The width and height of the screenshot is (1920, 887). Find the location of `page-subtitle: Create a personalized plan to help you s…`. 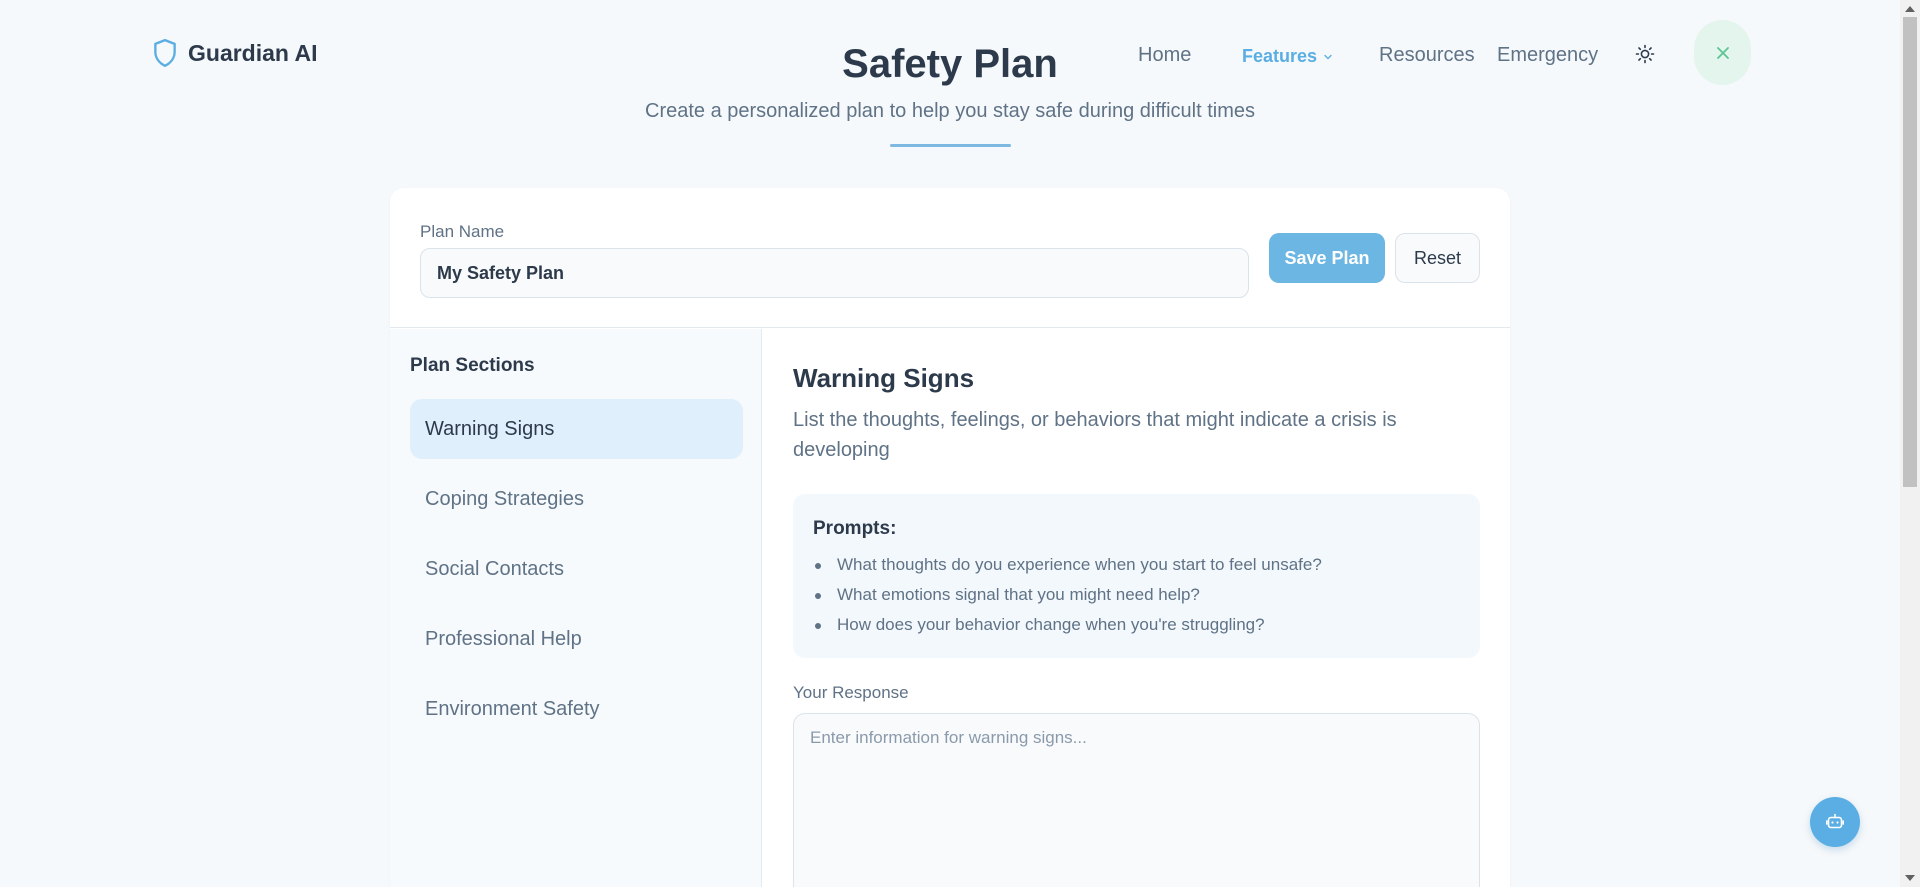

page-subtitle: Create a personalized plan to help you s… is located at coordinates (950, 111).